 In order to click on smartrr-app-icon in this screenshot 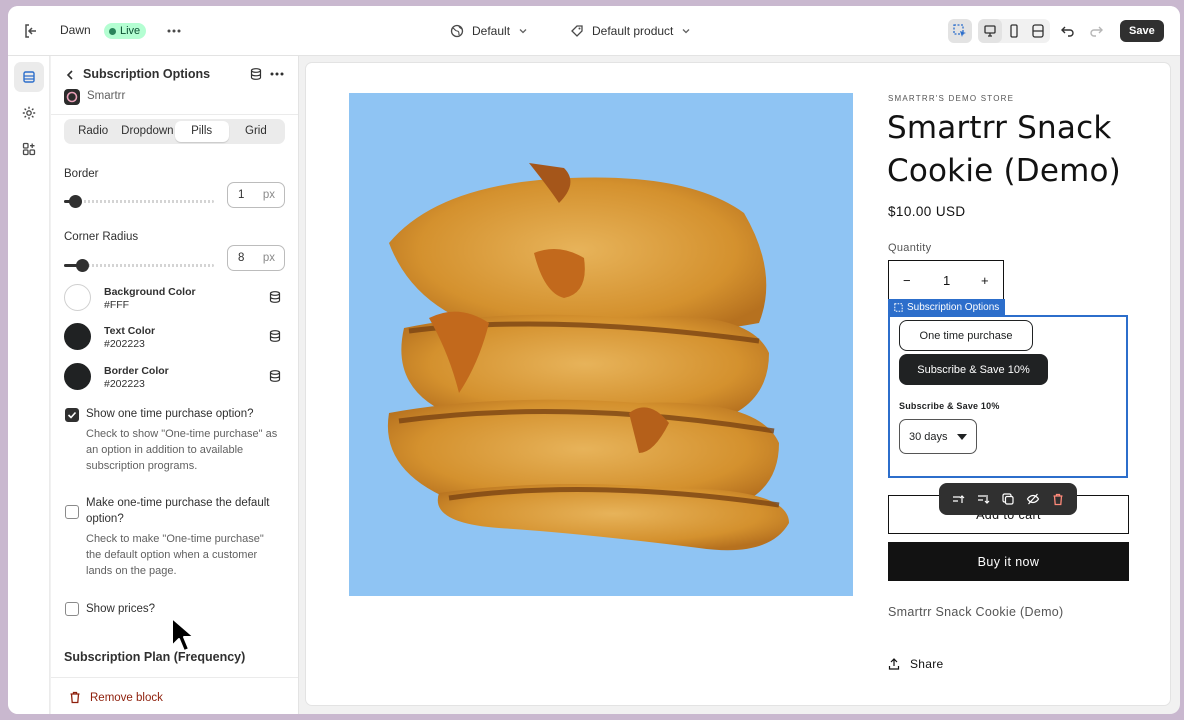, I will do `click(72, 97)`.